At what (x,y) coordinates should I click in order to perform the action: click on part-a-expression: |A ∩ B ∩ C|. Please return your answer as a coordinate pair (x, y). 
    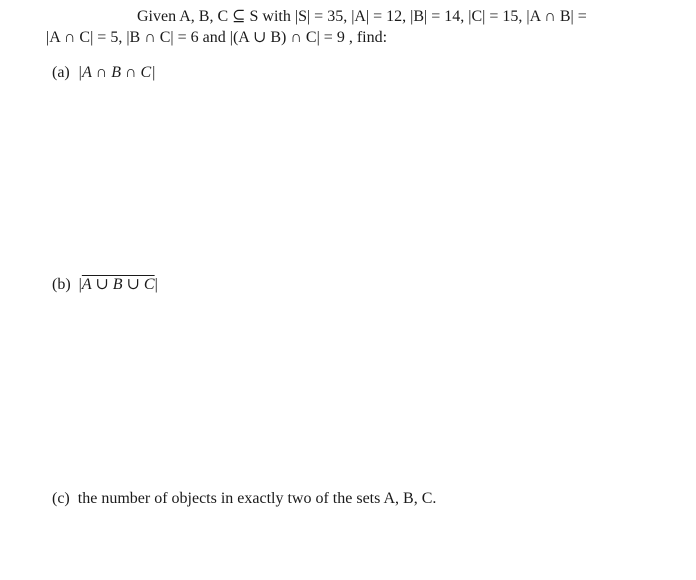
    Looking at the image, I should click on (116, 72).